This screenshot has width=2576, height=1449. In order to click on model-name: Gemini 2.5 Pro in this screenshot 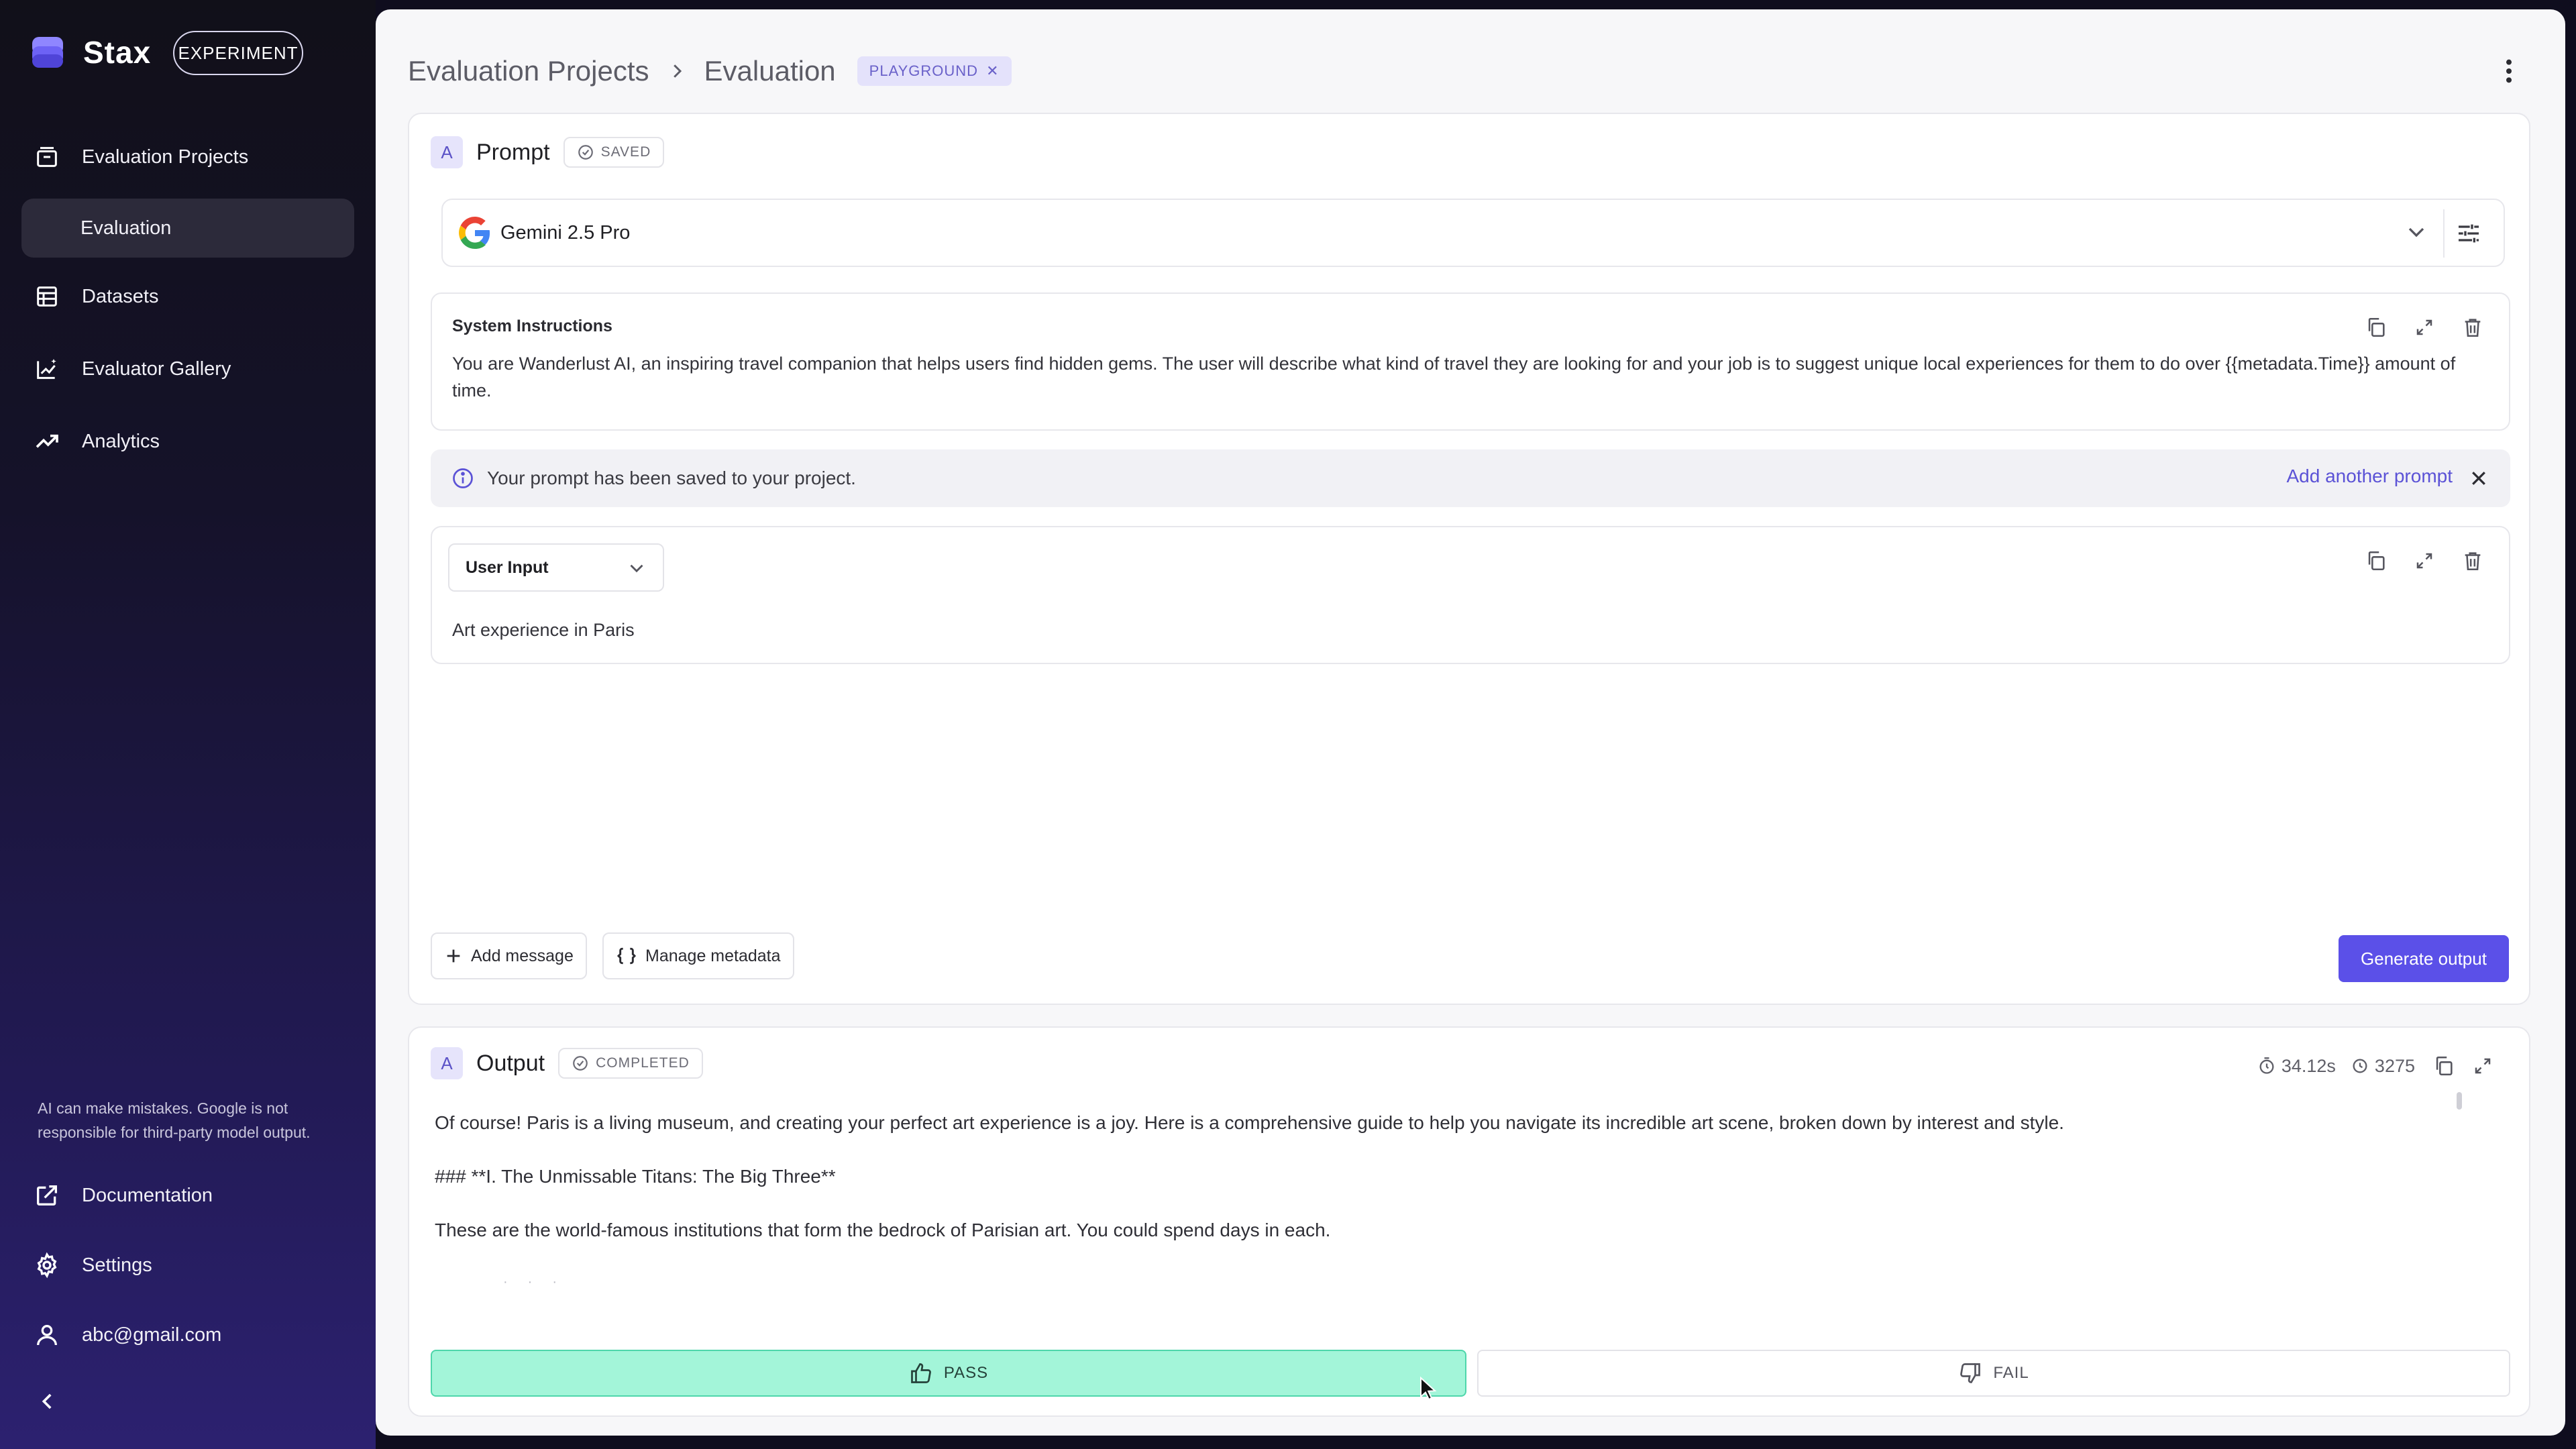, I will do `click(565, 232)`.